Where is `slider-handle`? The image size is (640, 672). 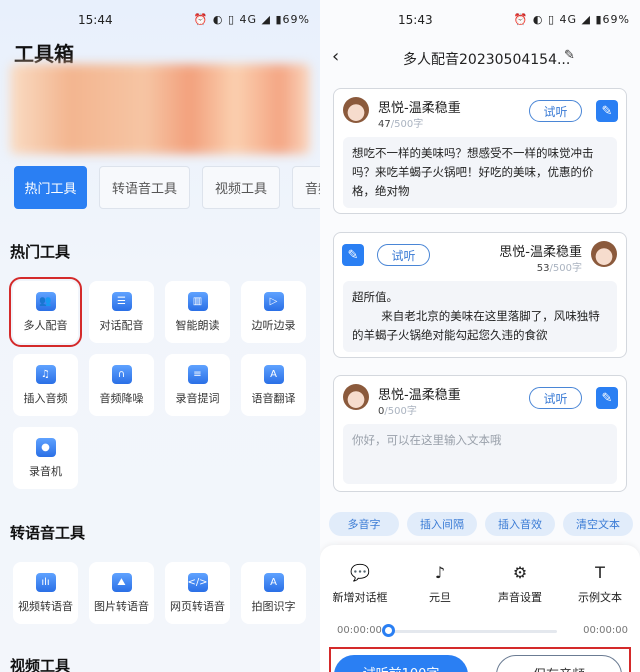
slider-handle is located at coordinates (388, 630).